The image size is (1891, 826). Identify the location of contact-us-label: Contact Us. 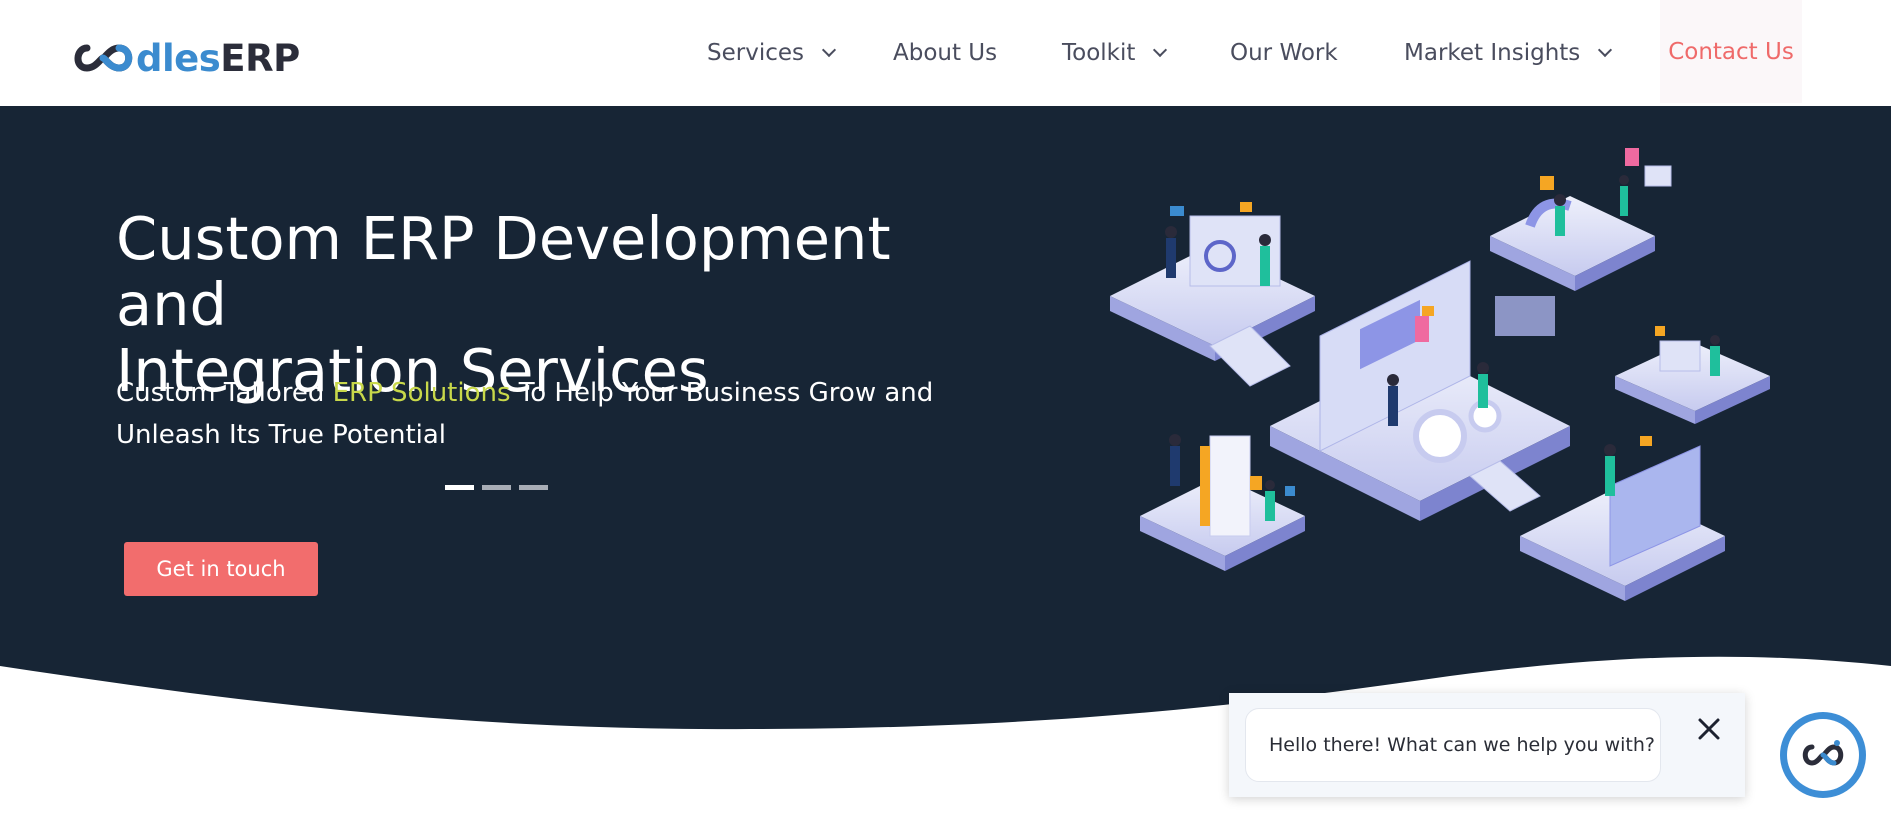
(1731, 51).